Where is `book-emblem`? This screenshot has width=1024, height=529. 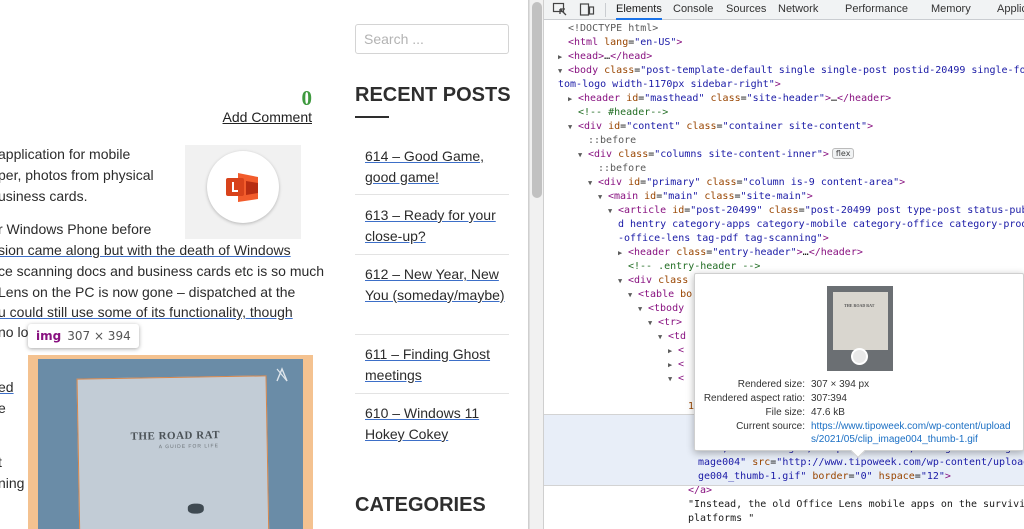
book-emblem is located at coordinates (195, 508).